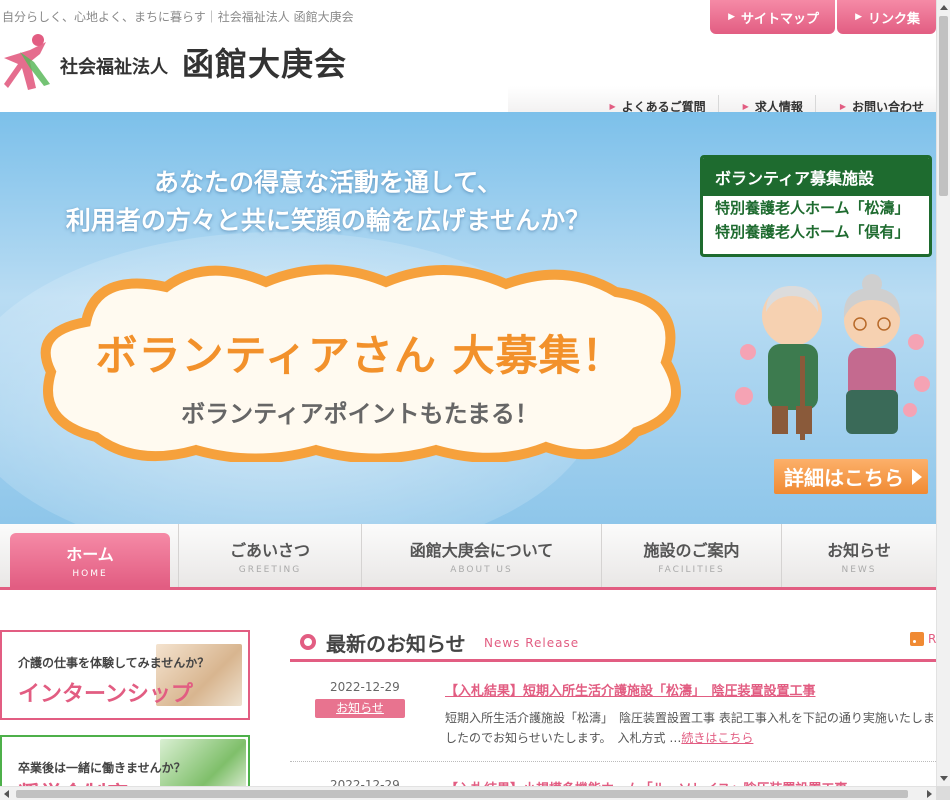 The height and width of the screenshot is (800, 950). What do you see at coordinates (308, 642) in the screenshot?
I see `circle-bullet-icon` at bounding box center [308, 642].